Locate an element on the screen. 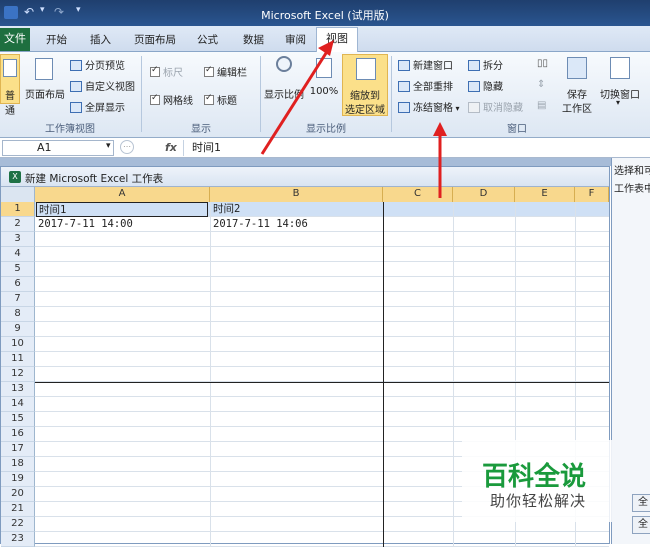 The height and width of the screenshot is (547, 650). arrow-to-freeze-panes is located at coordinates (440, 160).